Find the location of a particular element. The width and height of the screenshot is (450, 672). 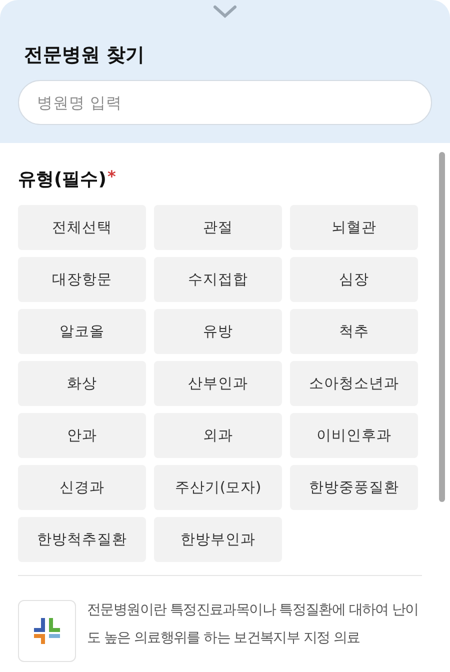

type-option: 안과 is located at coordinates (82, 435).